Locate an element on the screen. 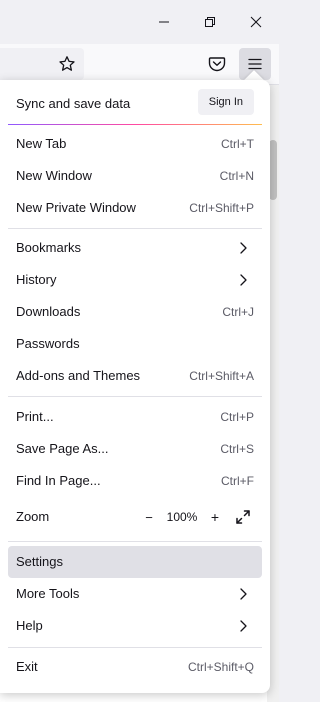 The height and width of the screenshot is (702, 320). menu-item-help: Help is located at coordinates (135, 626).